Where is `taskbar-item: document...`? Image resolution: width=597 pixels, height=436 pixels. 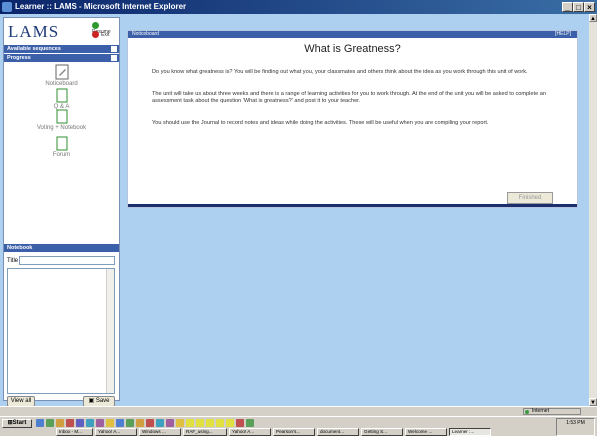
taskbar-item: document... is located at coordinates (338, 432).